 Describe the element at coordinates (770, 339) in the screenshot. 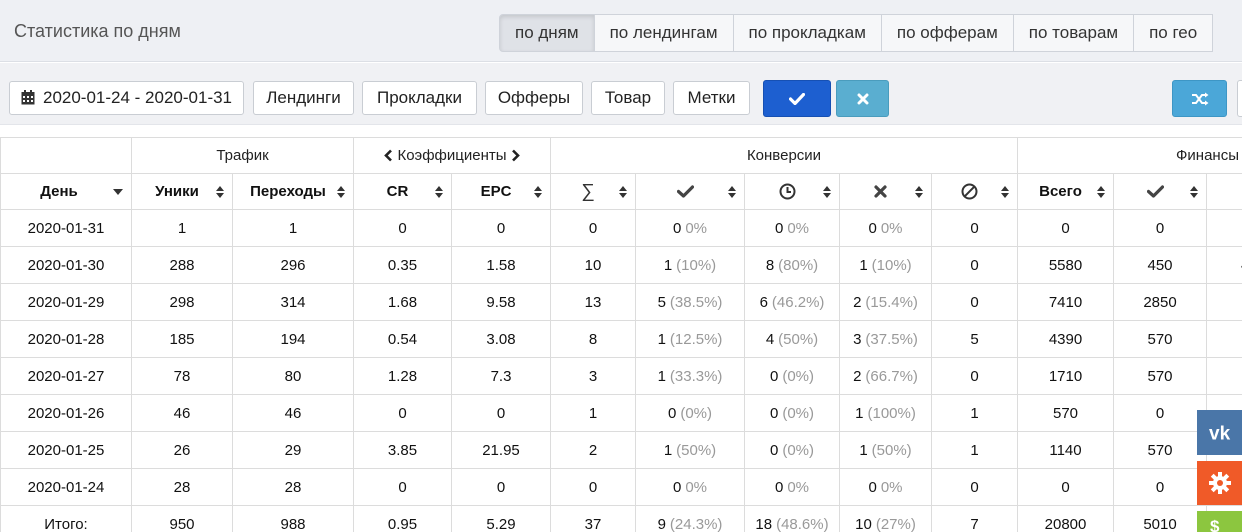

I see `cell-value: 4` at that location.